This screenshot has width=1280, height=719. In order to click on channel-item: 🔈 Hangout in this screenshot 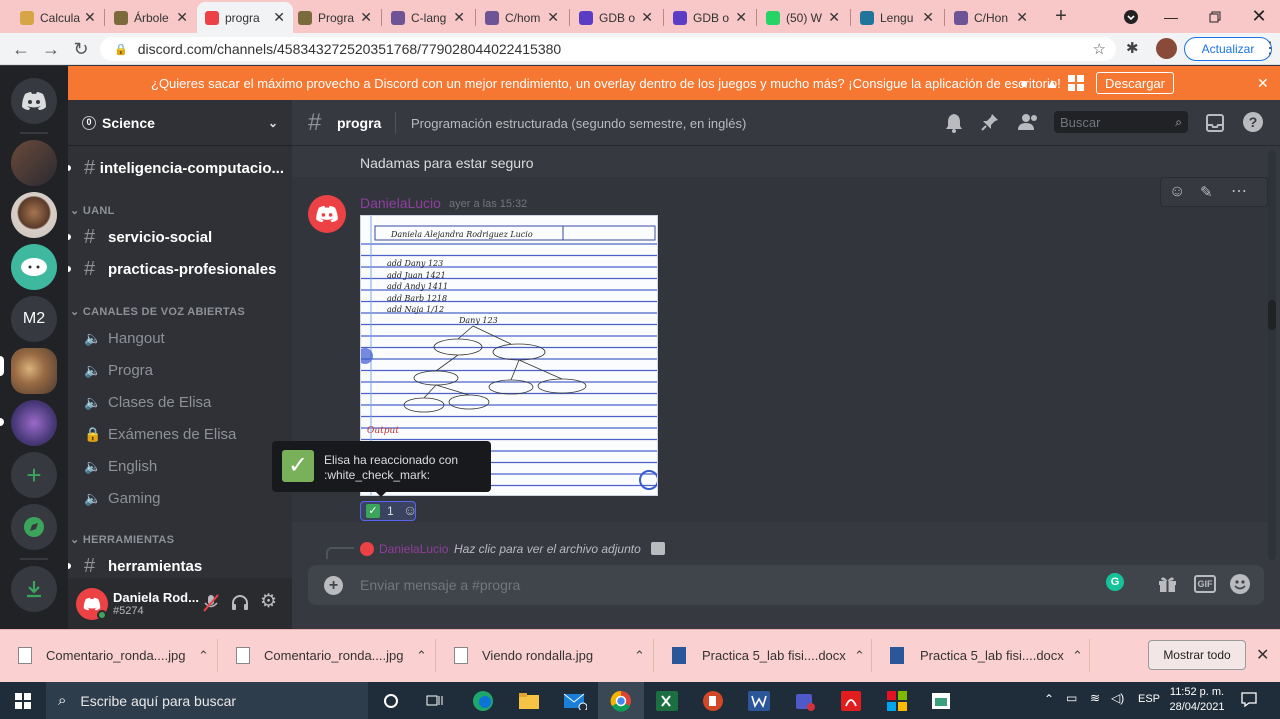, I will do `click(180, 338)`.